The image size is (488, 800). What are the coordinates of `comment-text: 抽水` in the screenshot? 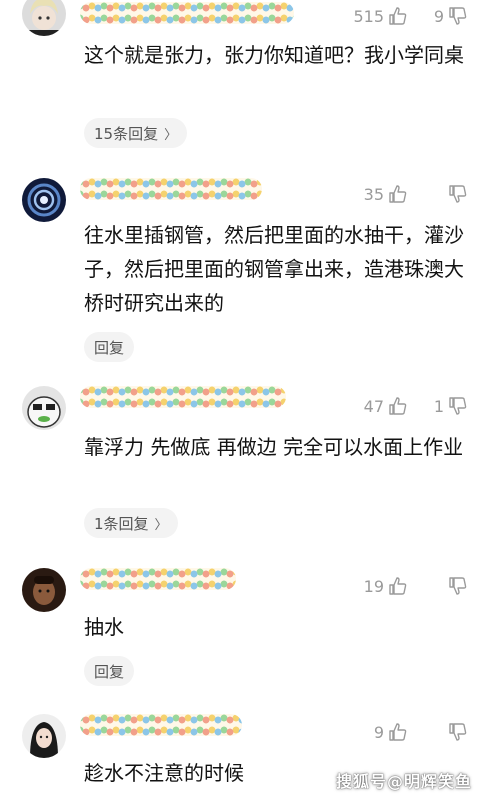 It's located at (104, 627).